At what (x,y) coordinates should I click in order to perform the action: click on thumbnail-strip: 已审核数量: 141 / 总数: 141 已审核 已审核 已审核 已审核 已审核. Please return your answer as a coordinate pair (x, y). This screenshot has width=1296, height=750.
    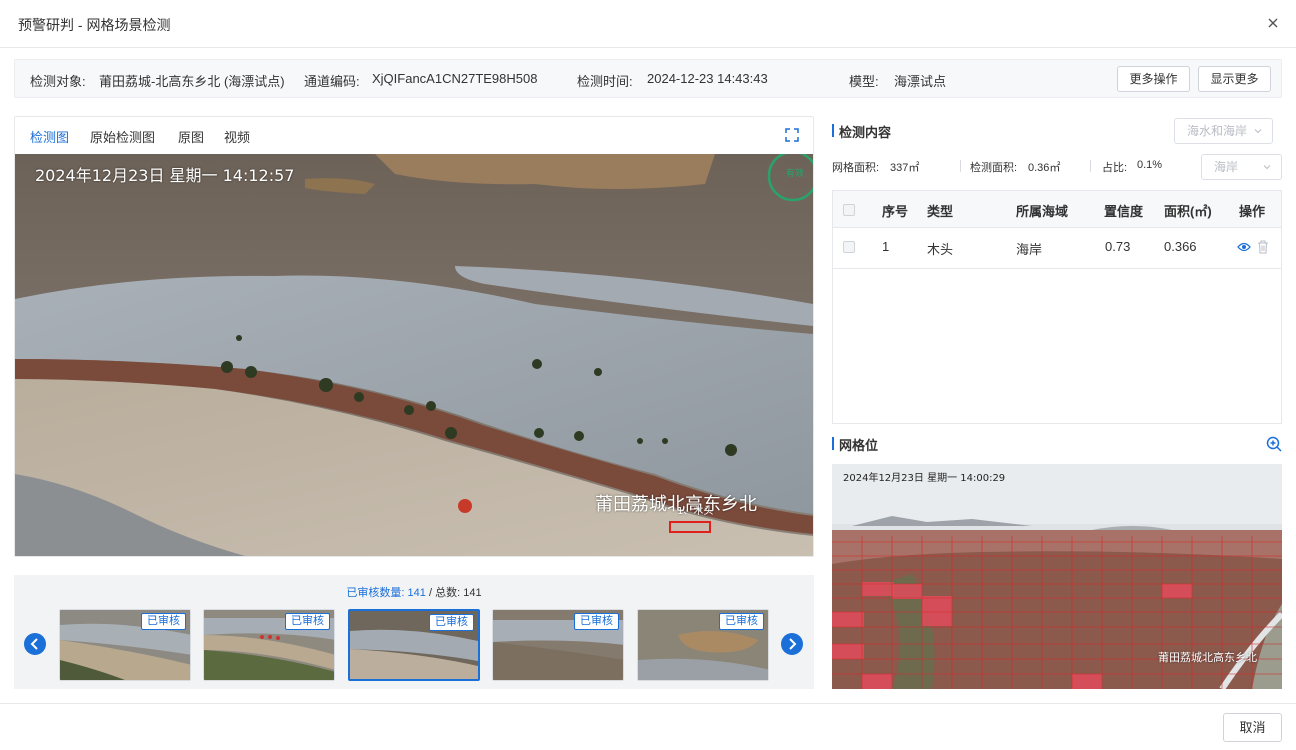
    Looking at the image, I should click on (414, 632).